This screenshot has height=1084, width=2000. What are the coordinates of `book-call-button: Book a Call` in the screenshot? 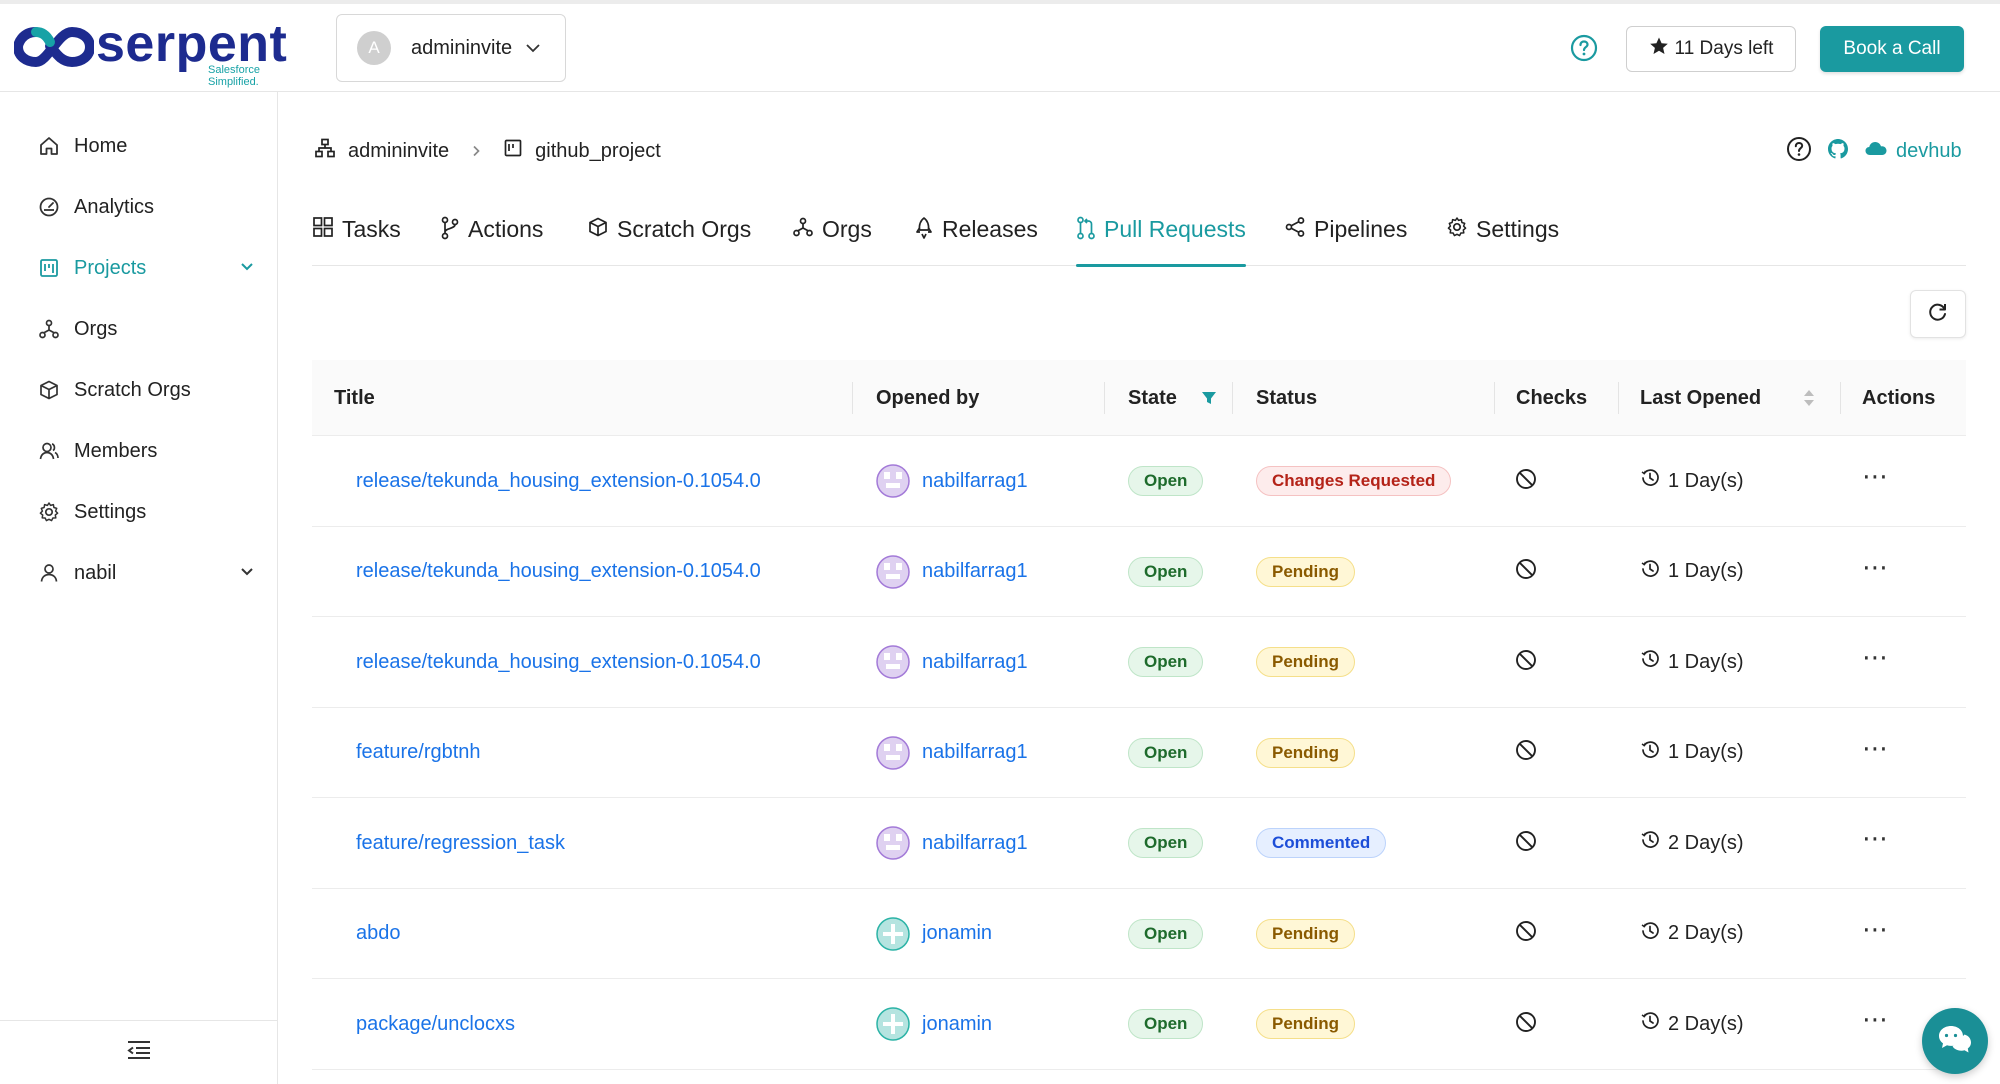 It's located at (1892, 49).